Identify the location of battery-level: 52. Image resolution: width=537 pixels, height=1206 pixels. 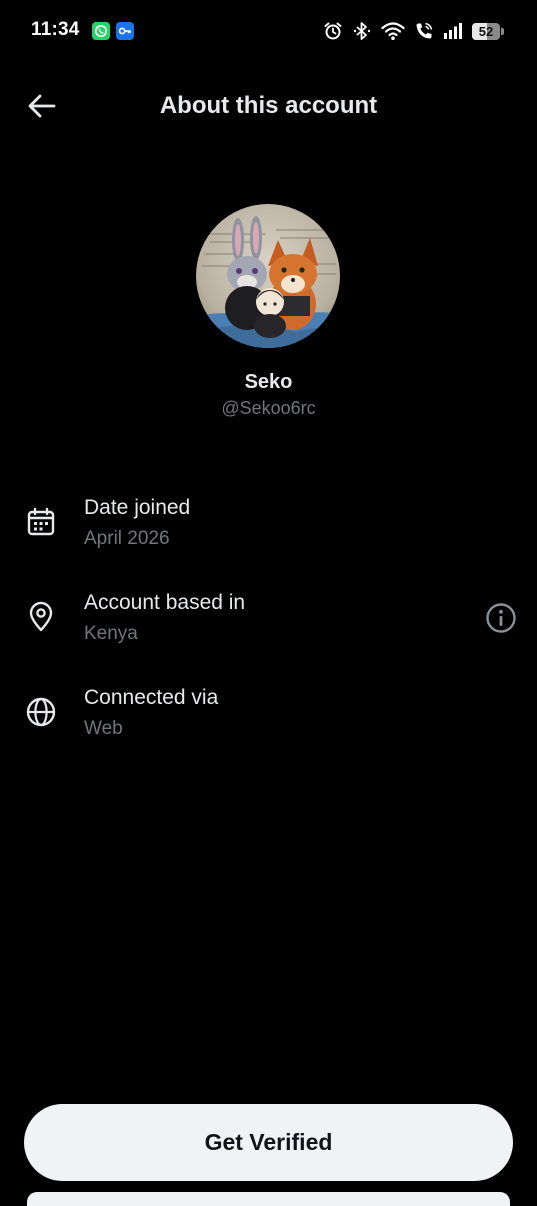
(486, 31).